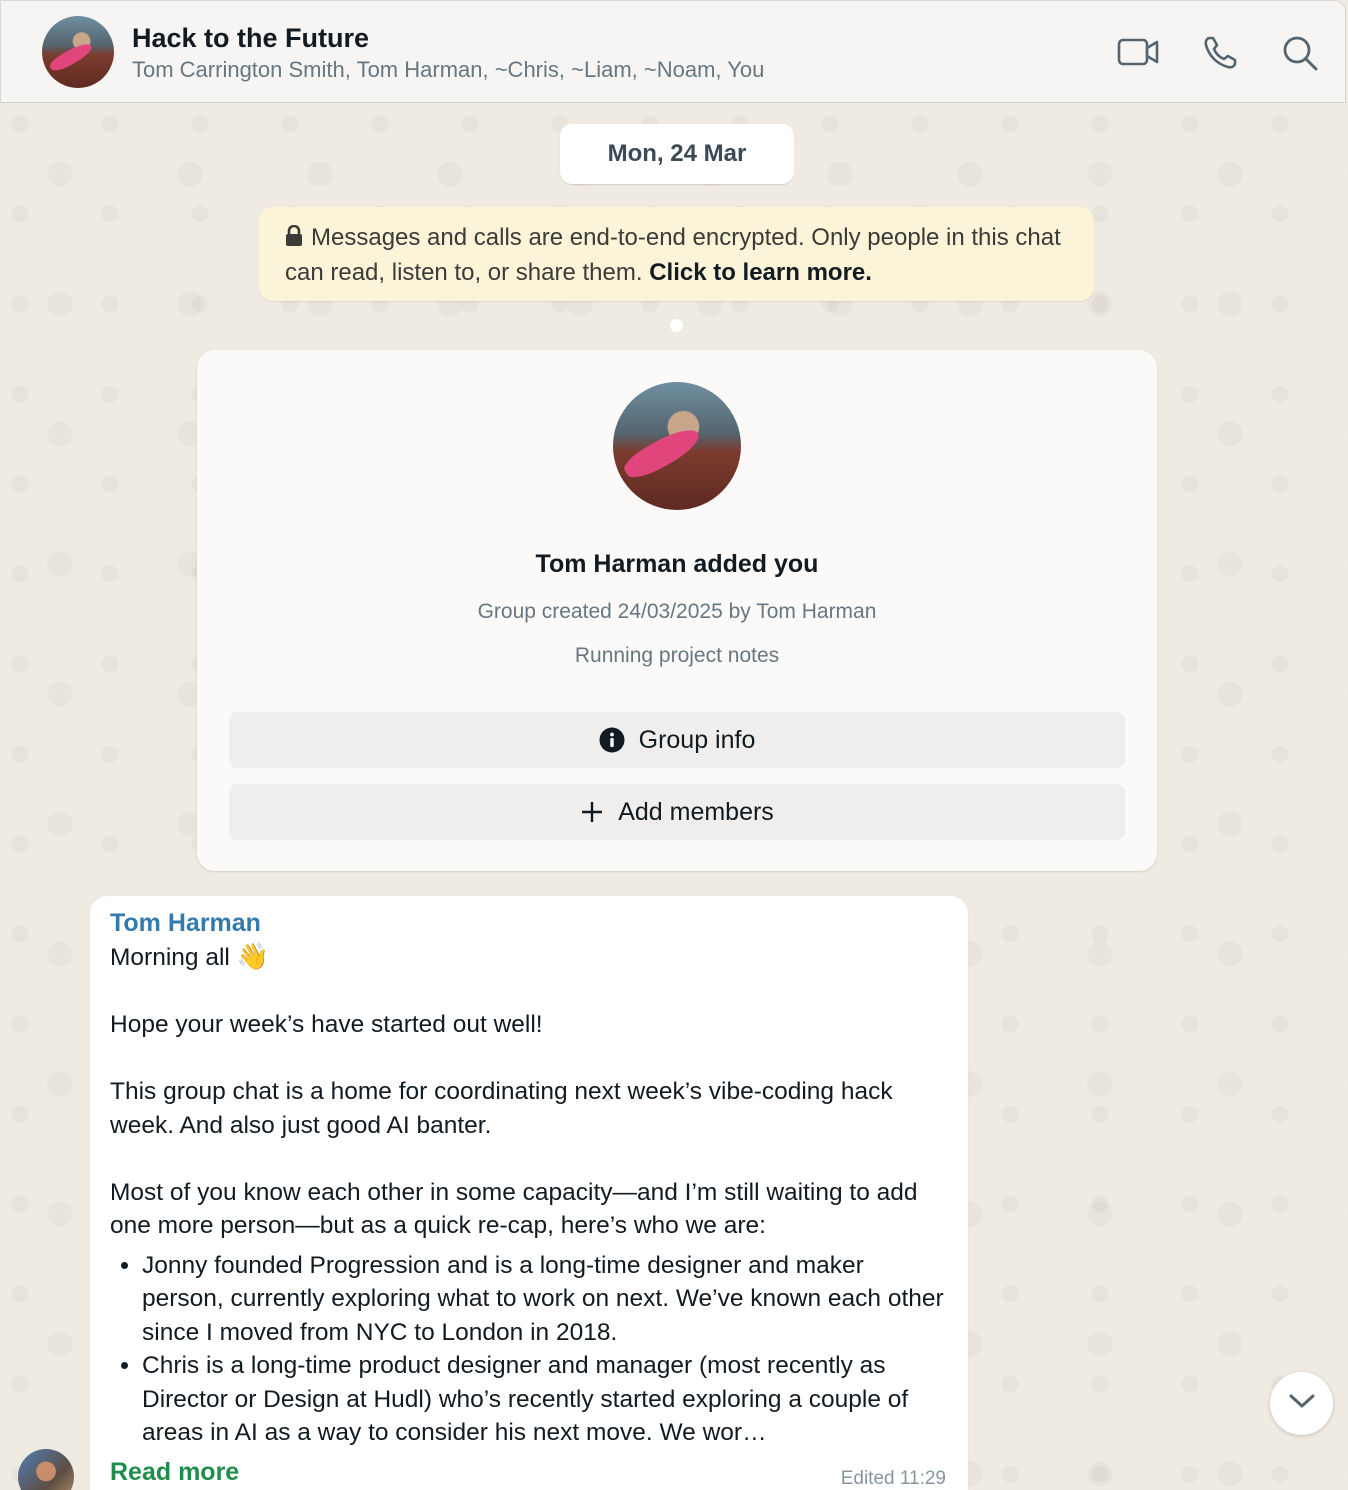 This screenshot has height=1490, width=1348. What do you see at coordinates (78, 52) in the screenshot?
I see `group-avatar` at bounding box center [78, 52].